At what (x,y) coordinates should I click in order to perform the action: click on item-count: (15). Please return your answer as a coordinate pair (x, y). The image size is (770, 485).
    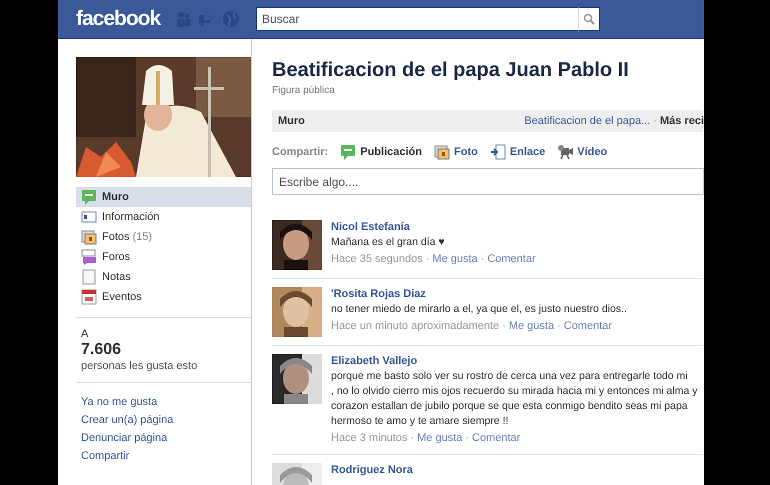
    Looking at the image, I should click on (142, 237).